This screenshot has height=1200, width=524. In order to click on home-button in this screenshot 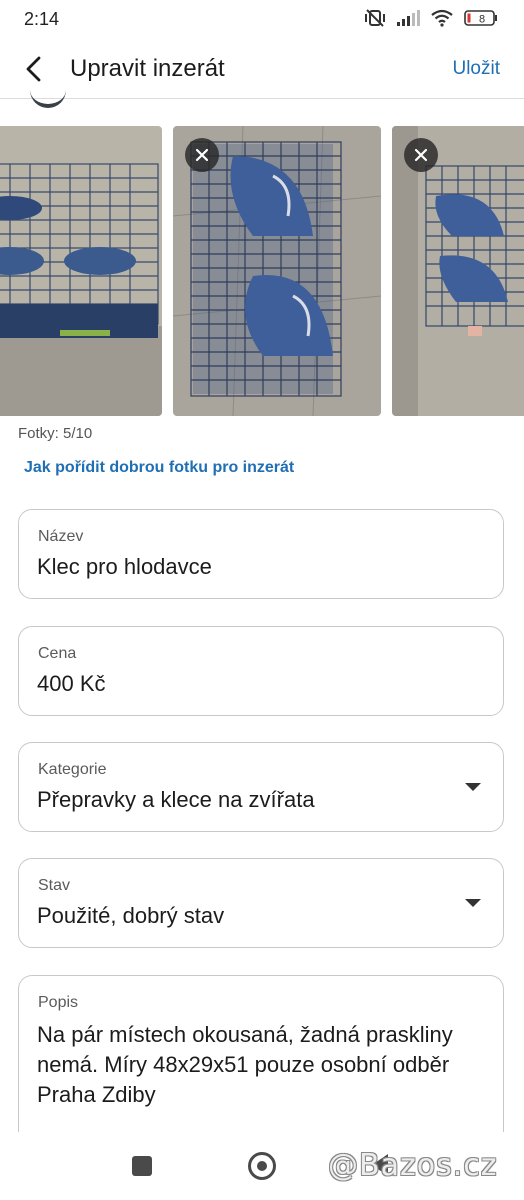, I will do `click(262, 1166)`.